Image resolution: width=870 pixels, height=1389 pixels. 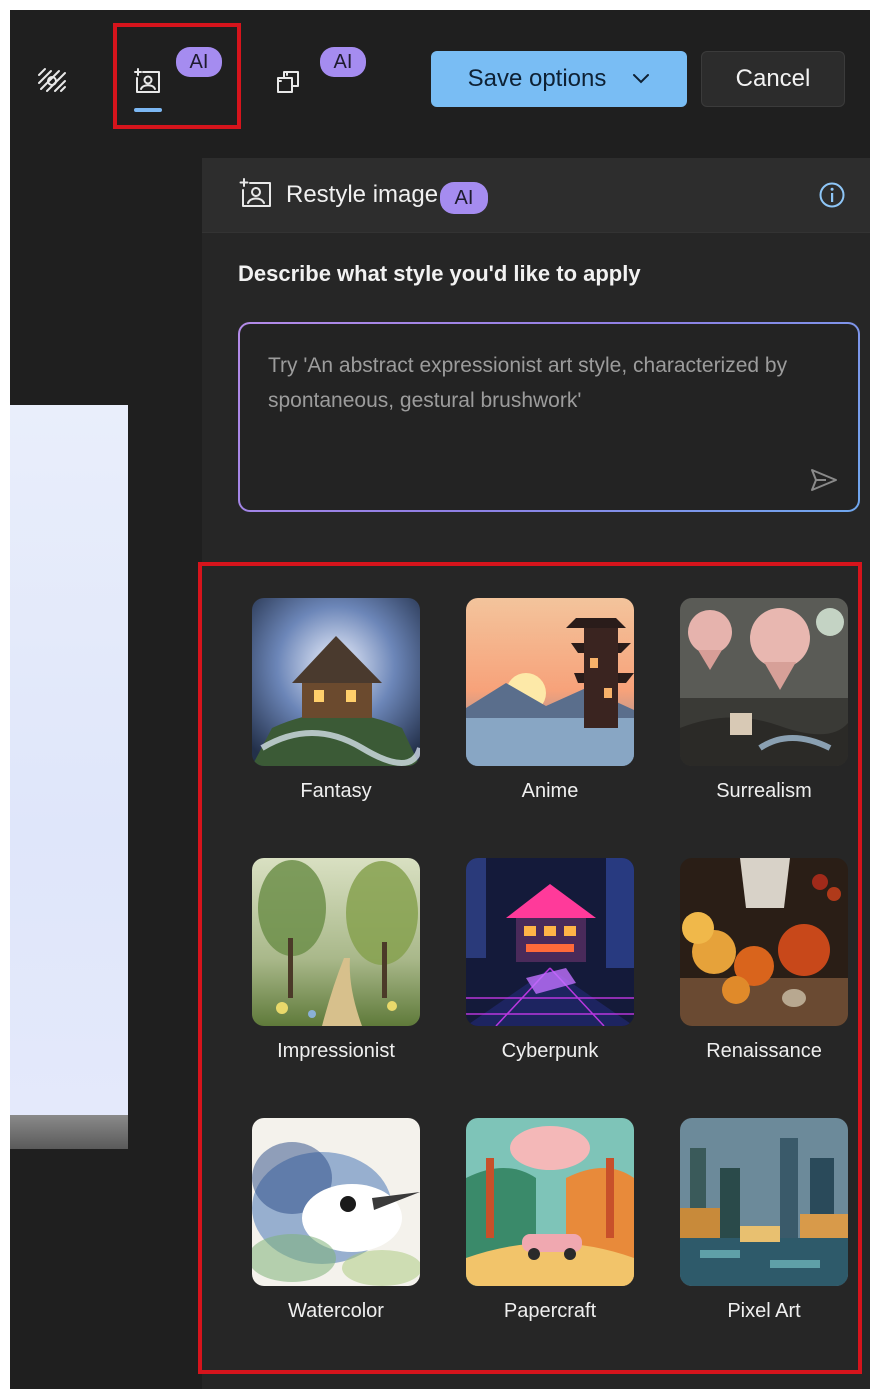 I want to click on generative-erase-tool, so click(x=288, y=82).